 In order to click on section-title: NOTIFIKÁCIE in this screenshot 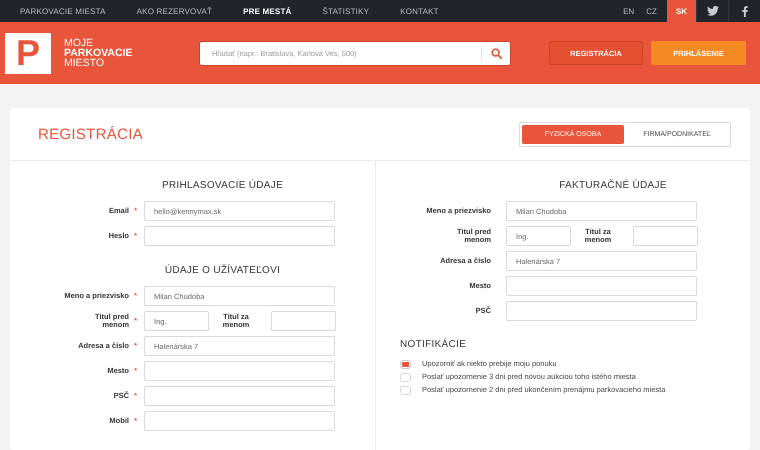, I will do `click(434, 344)`.